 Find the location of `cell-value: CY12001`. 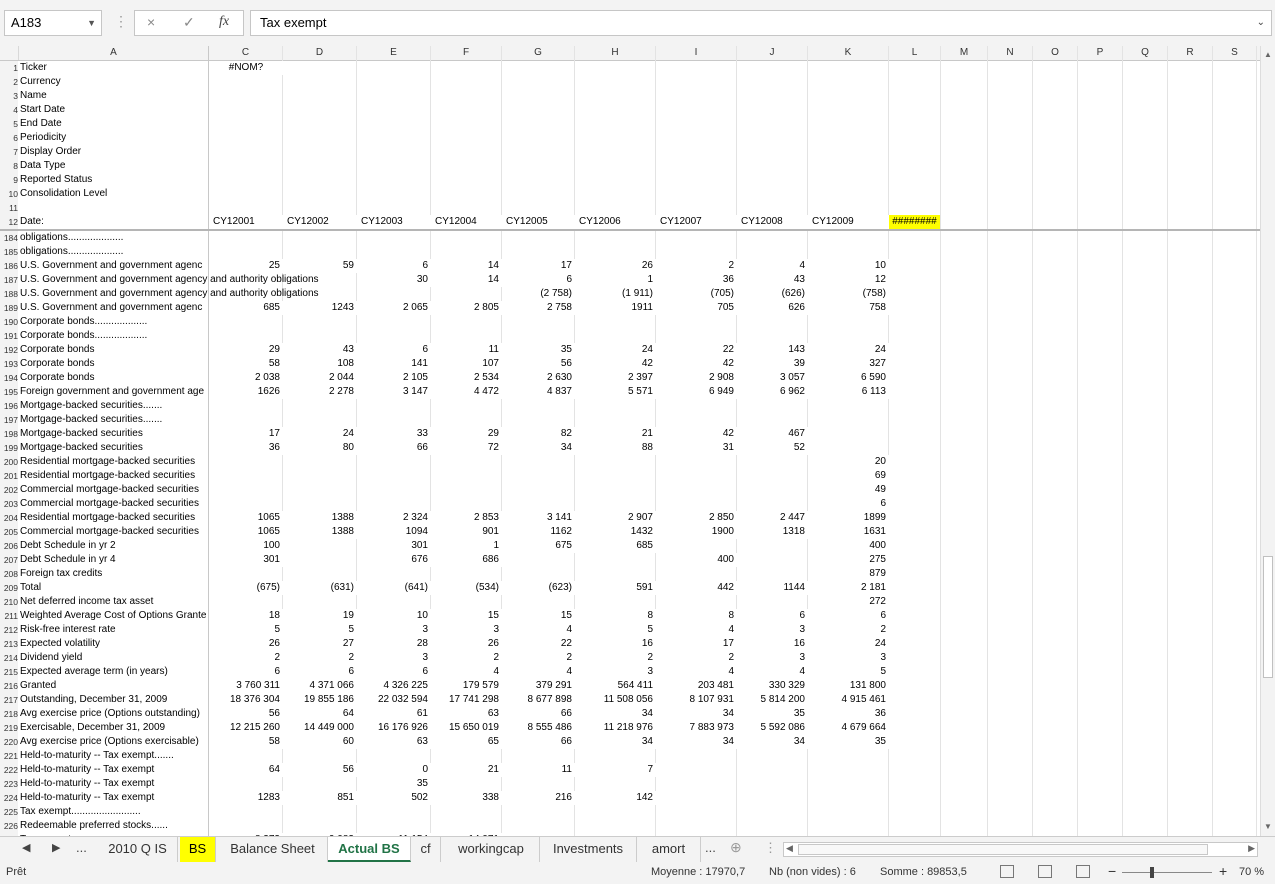

cell-value: CY12001 is located at coordinates (246, 222).